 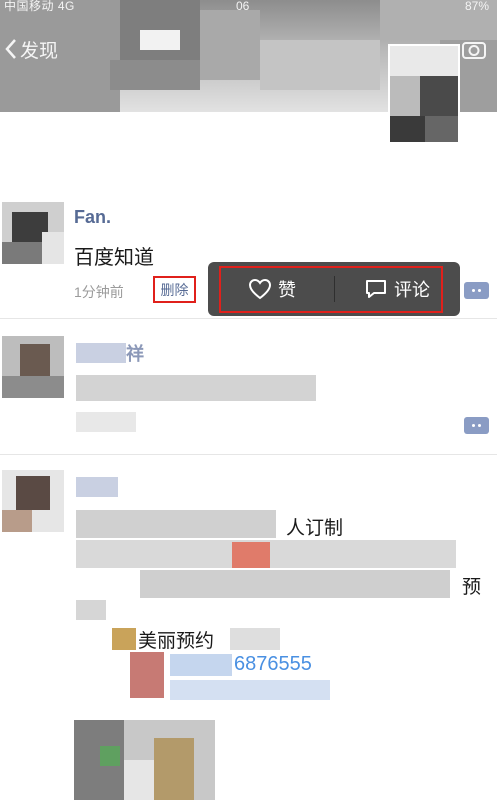 I want to click on user-cover-avatar, so click(x=424, y=94).